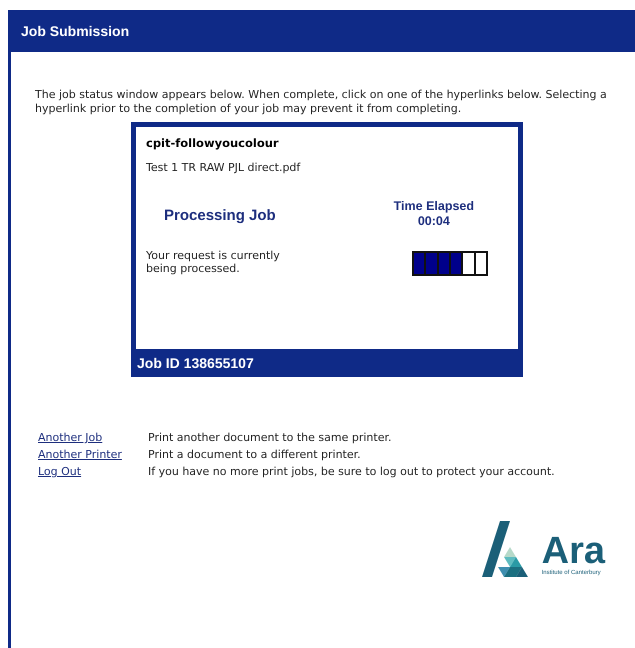 Image resolution: width=635 pixels, height=648 pixels. I want to click on link-description: Print a document to a different printer., so click(255, 454).